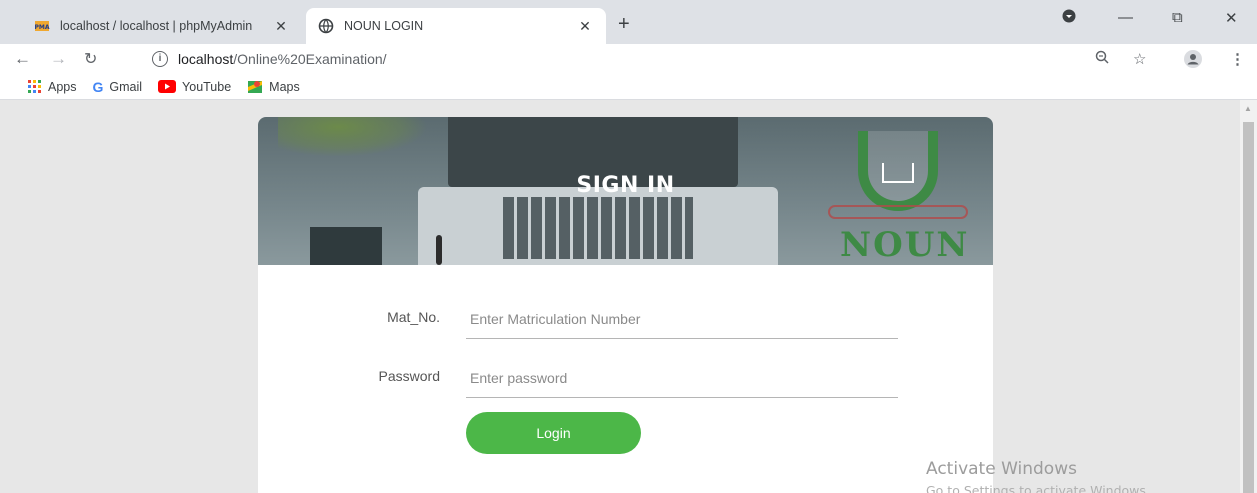  Describe the element at coordinates (207, 86) in the screenshot. I see `bookmark-label: YouTube` at that location.